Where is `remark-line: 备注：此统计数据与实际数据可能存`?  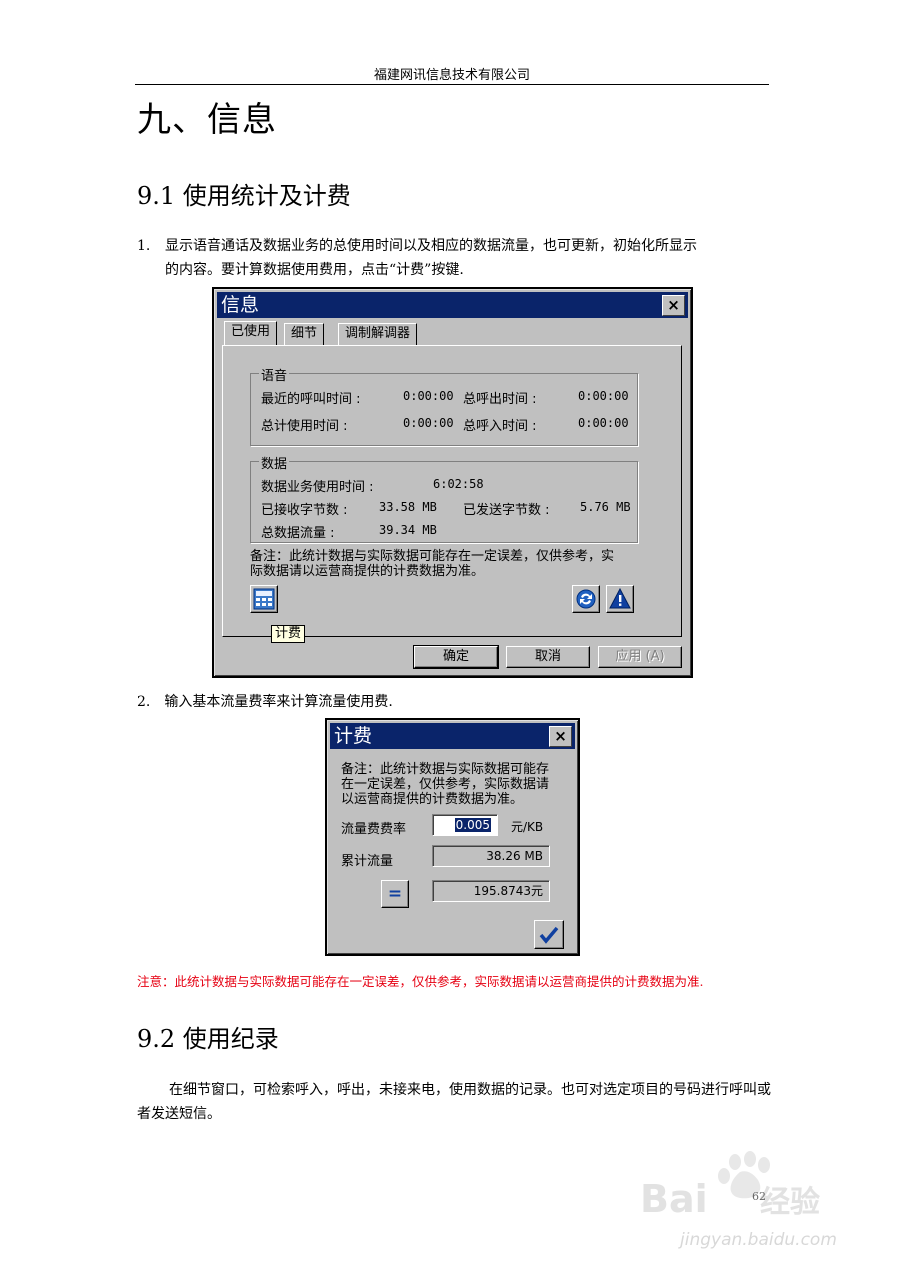
remark-line: 备注：此统计数据与实际数据可能存 is located at coordinates (445, 769).